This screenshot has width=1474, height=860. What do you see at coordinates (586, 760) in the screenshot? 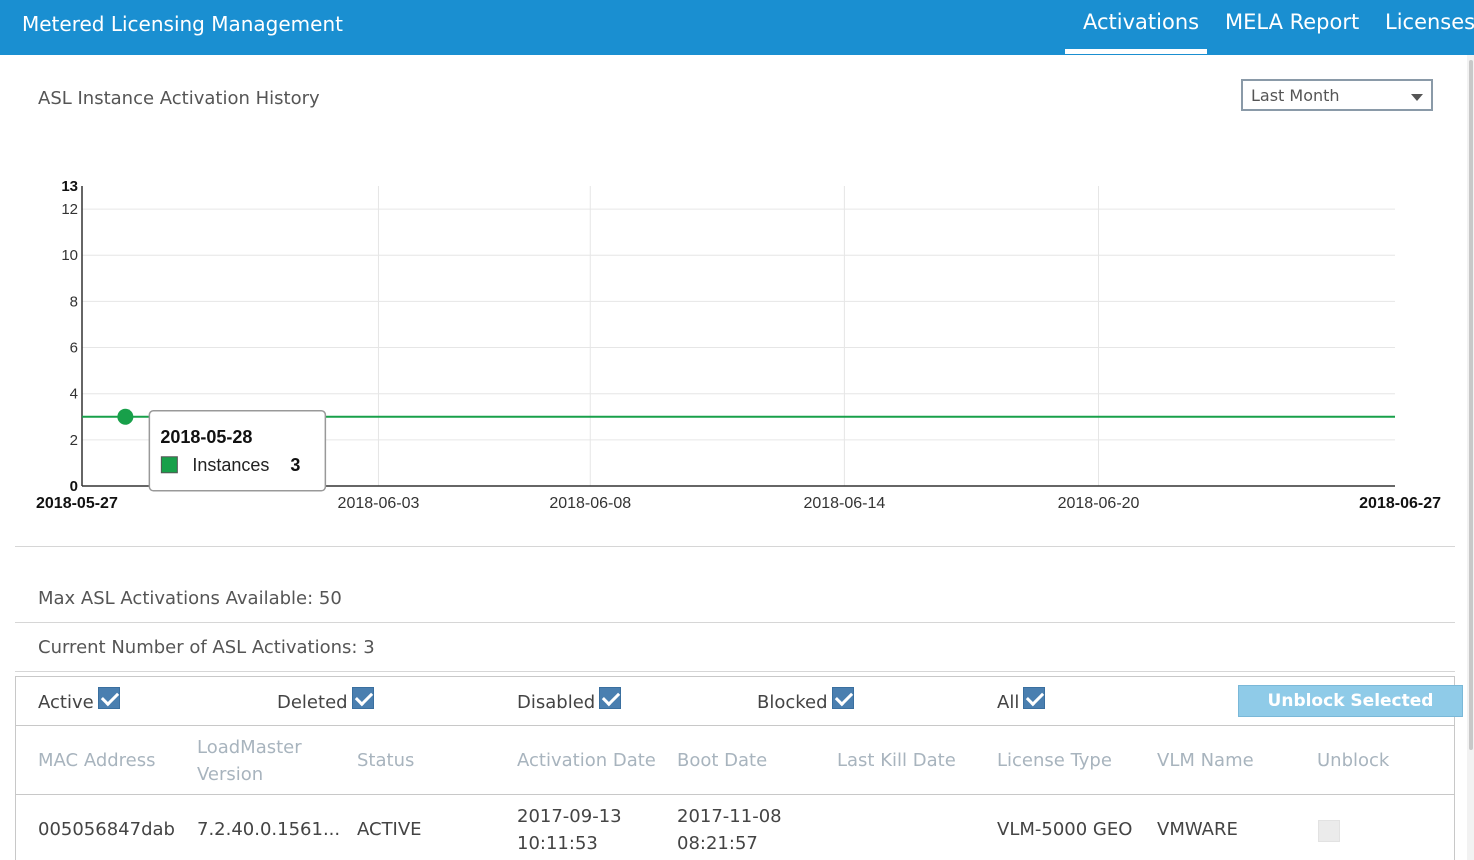
I see `column-header-activation-date: Activation Date` at bounding box center [586, 760].